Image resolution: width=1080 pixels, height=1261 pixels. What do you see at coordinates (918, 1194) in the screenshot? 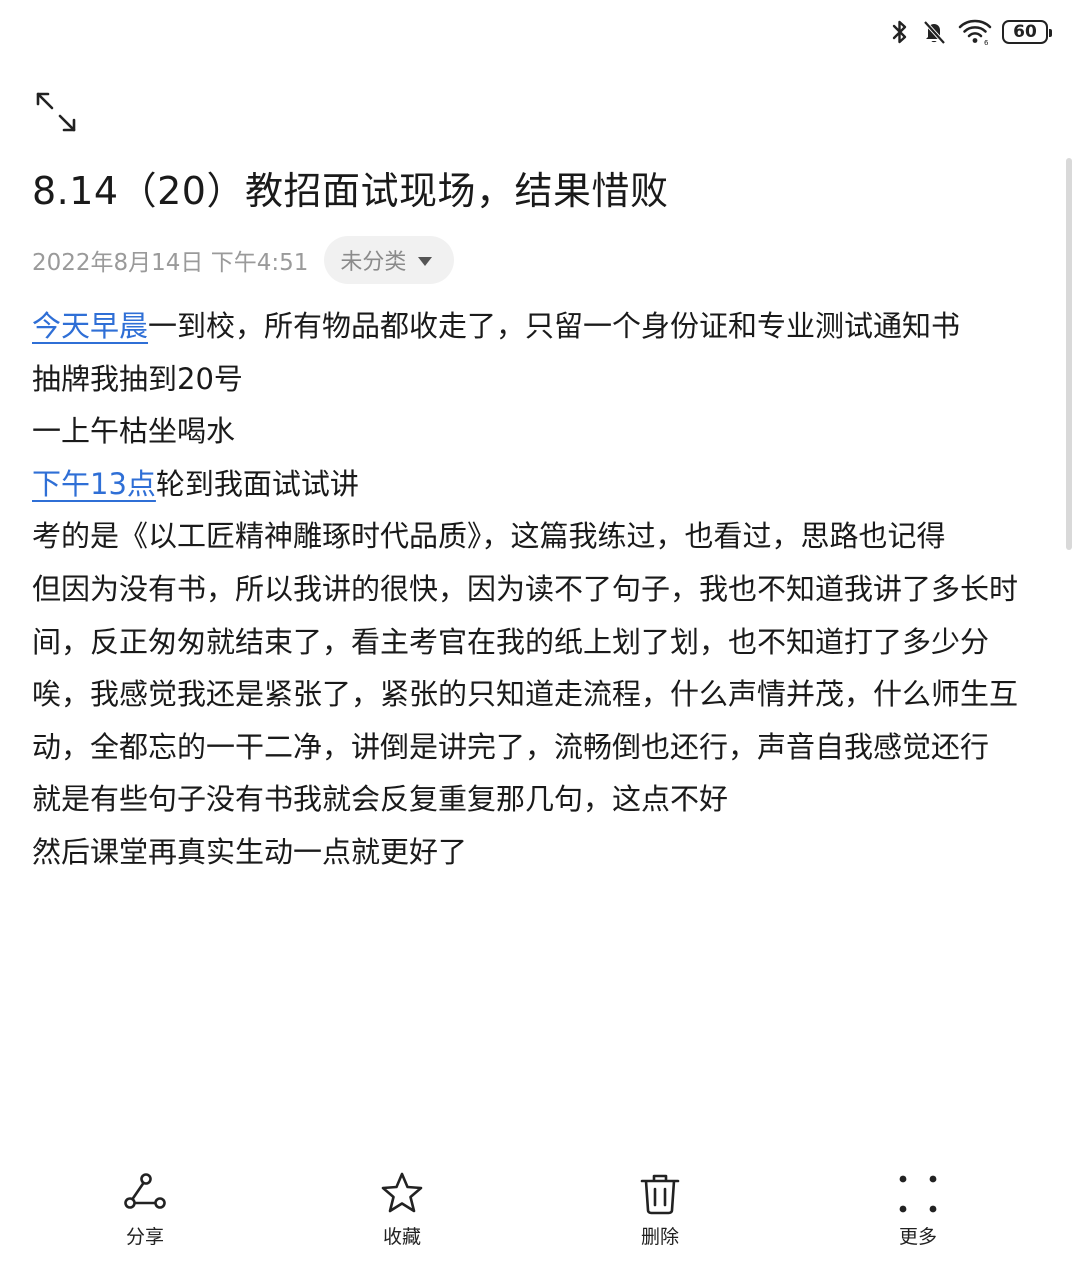
I see `more-icon` at bounding box center [918, 1194].